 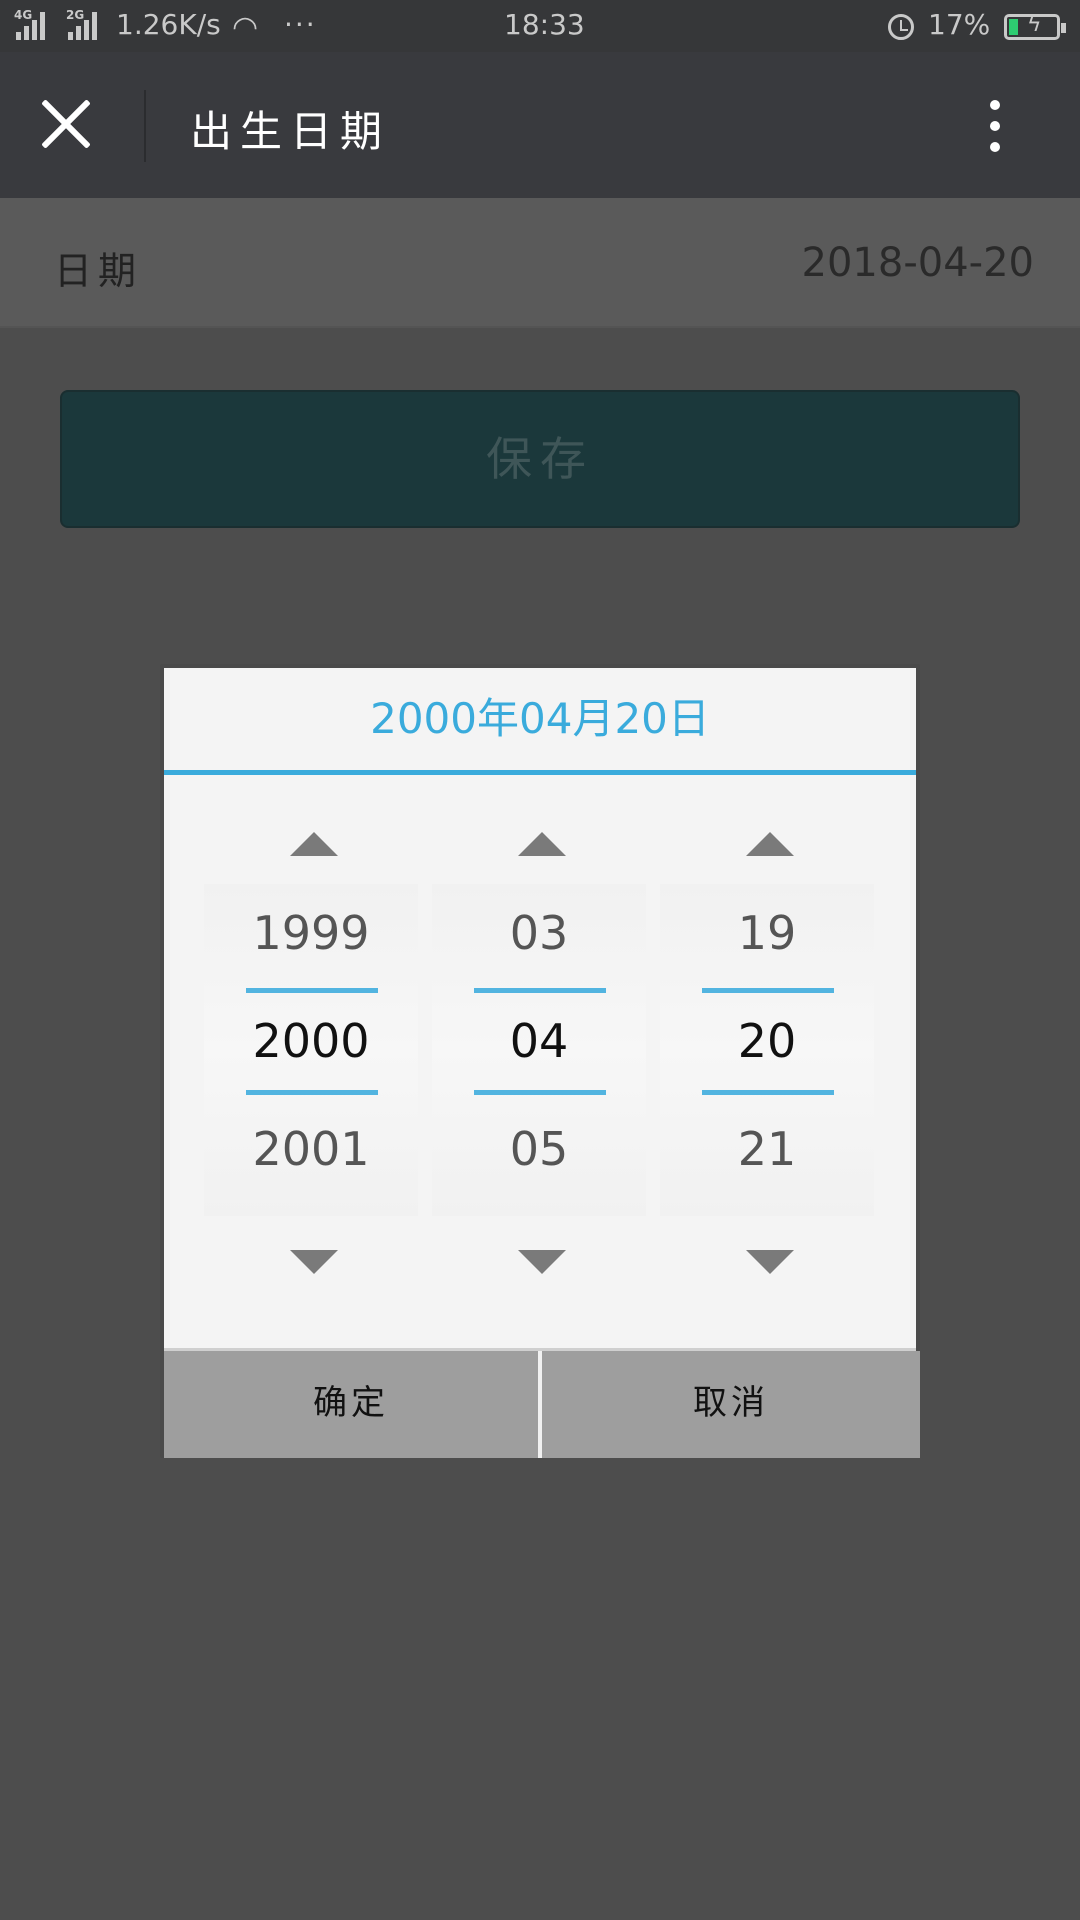 I want to click on app-header: 出生日期, so click(x=540, y=125).